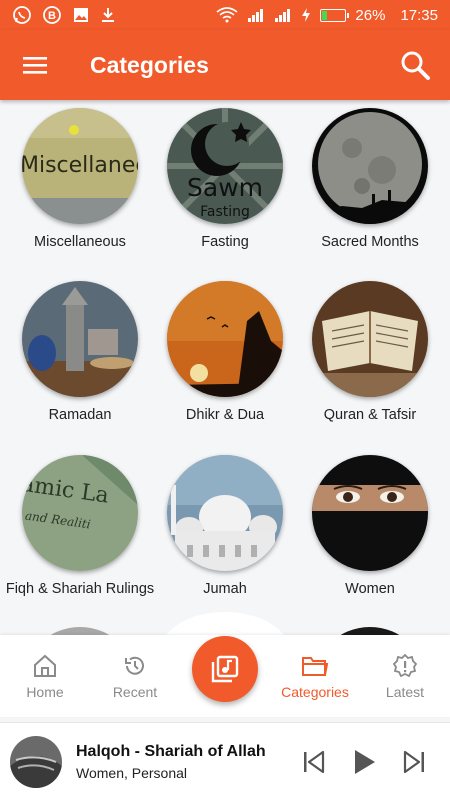  I want to click on wifi-icon, so click(227, 15).